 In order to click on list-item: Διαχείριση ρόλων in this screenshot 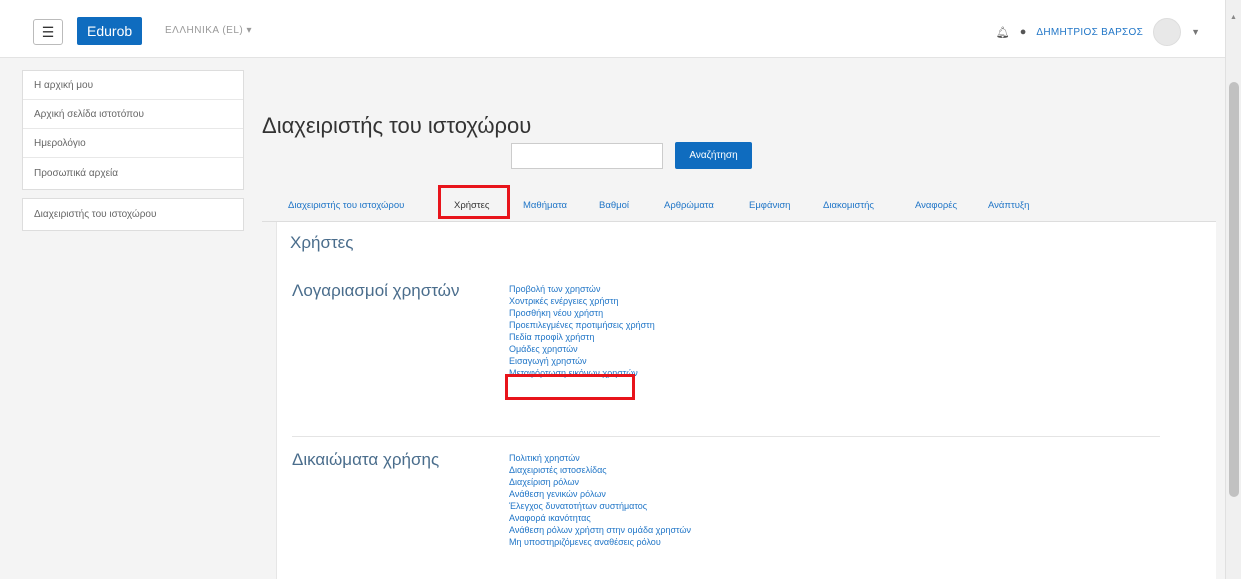, I will do `click(600, 482)`.